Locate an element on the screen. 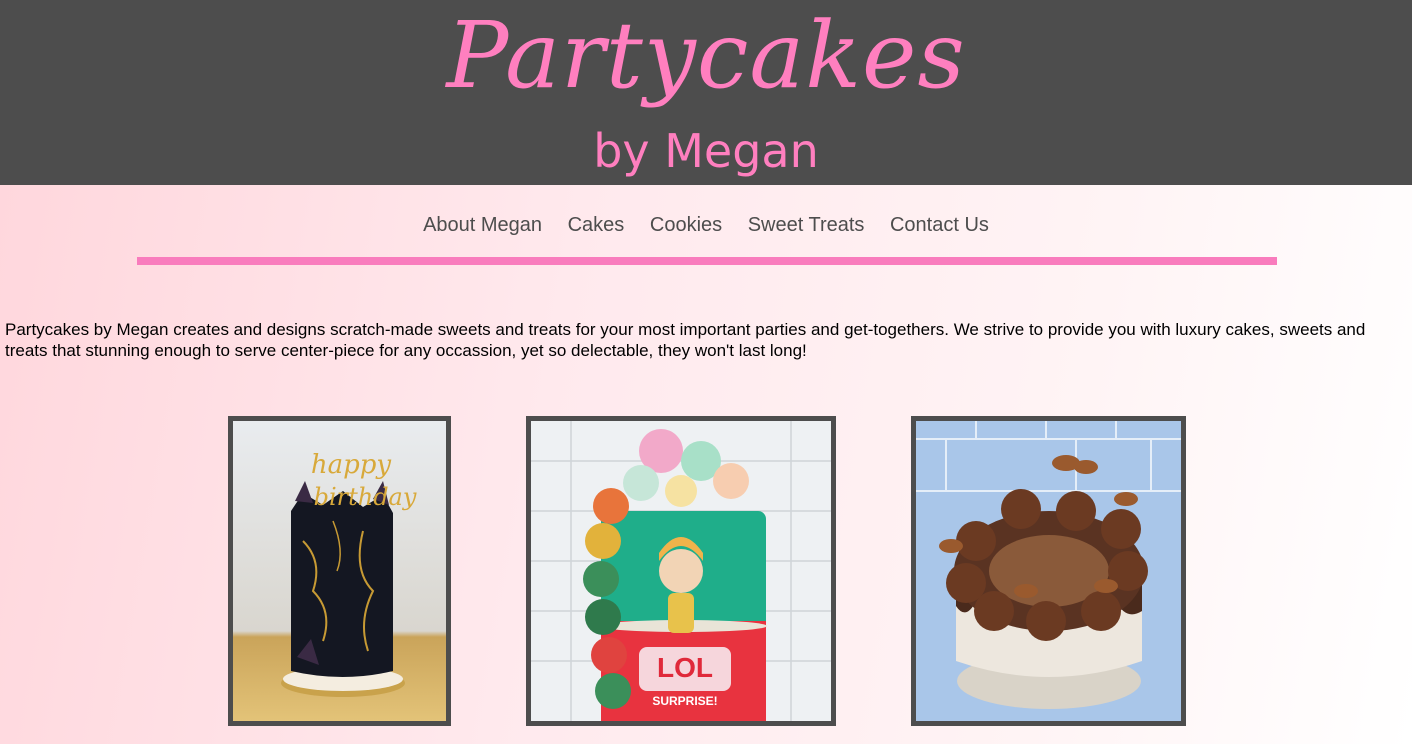 Image resolution: width=1412 pixels, height=744 pixels. lol-surprise-cake-image: LOL SURPRISE! is located at coordinates (681, 571).